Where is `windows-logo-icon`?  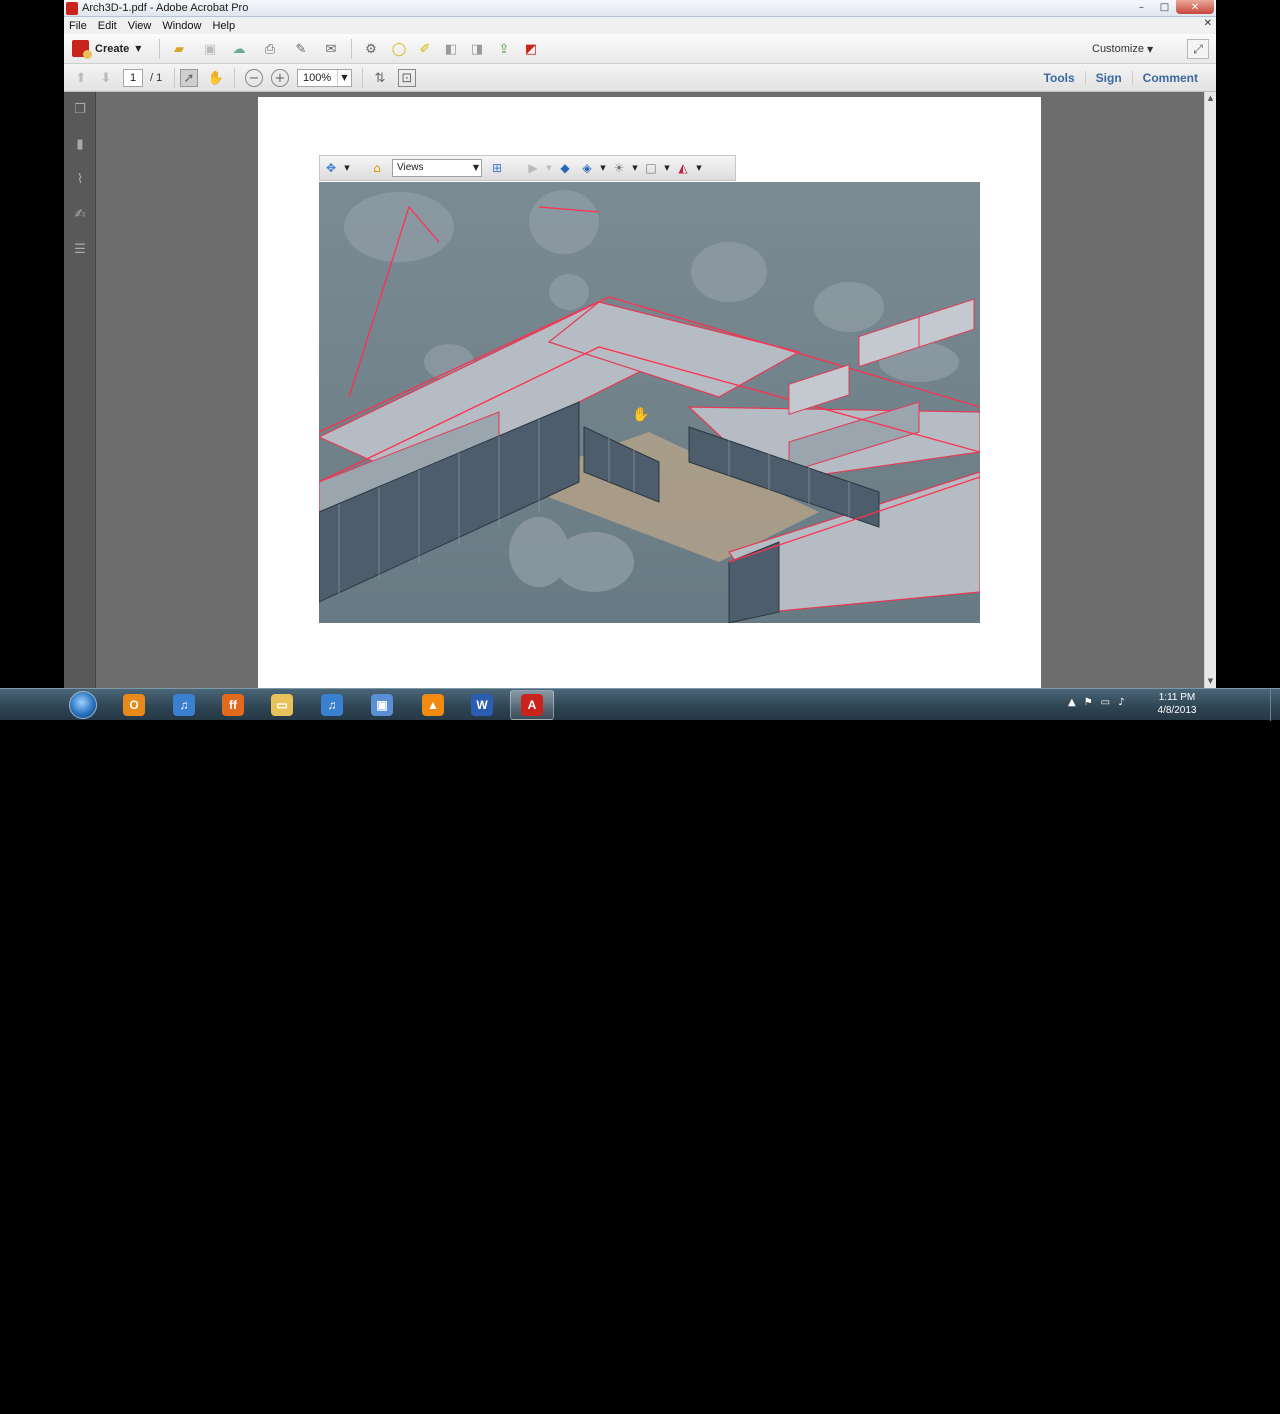 windows-logo-icon is located at coordinates (83, 705).